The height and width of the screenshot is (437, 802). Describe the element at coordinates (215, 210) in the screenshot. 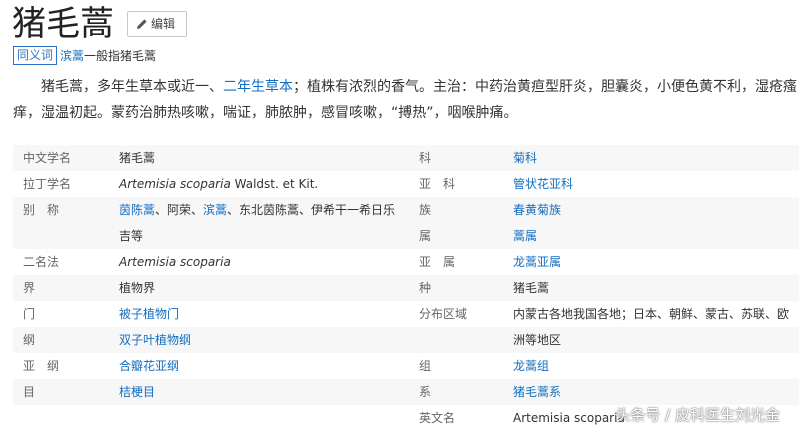

I see `alias-link: 滨蒿` at that location.